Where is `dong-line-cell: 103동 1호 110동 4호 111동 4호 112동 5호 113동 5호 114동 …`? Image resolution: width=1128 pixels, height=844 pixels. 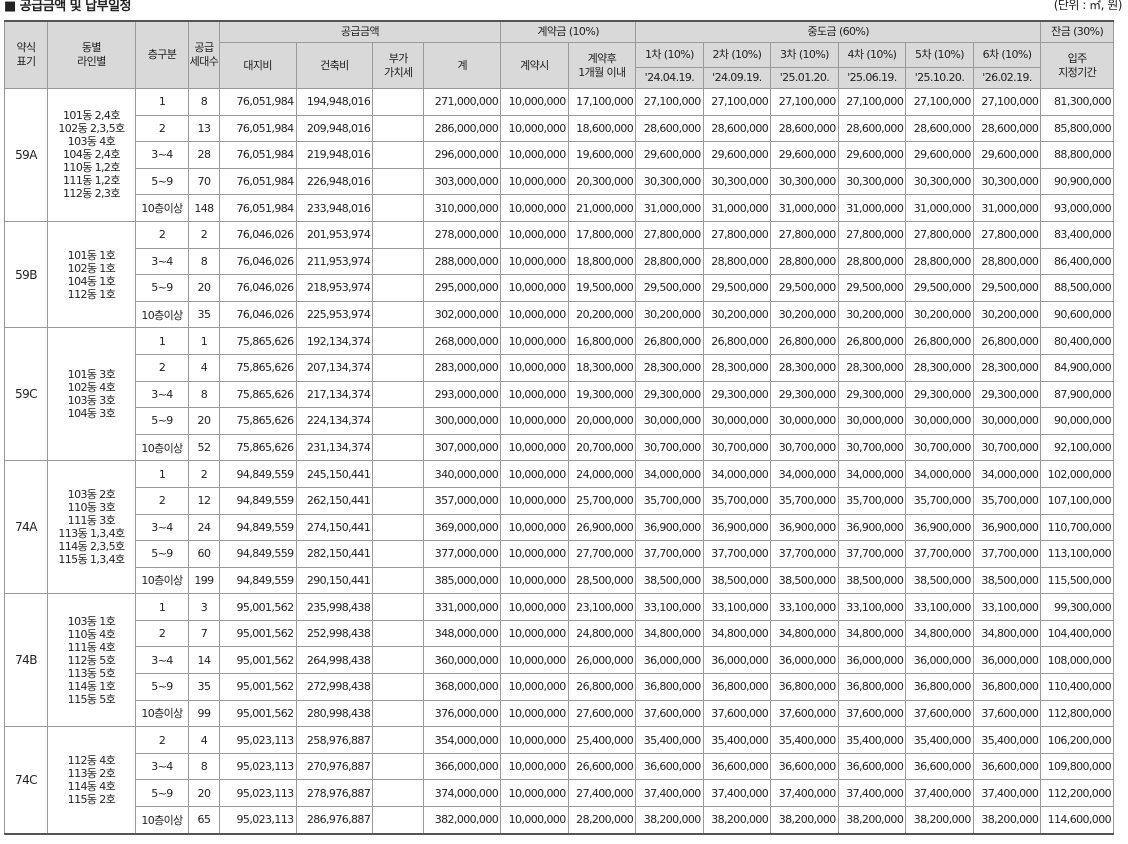 dong-line-cell: 103동 1호 110동 4호 111동 4호 112동 5호 113동 5호 114동 … is located at coordinates (91, 660).